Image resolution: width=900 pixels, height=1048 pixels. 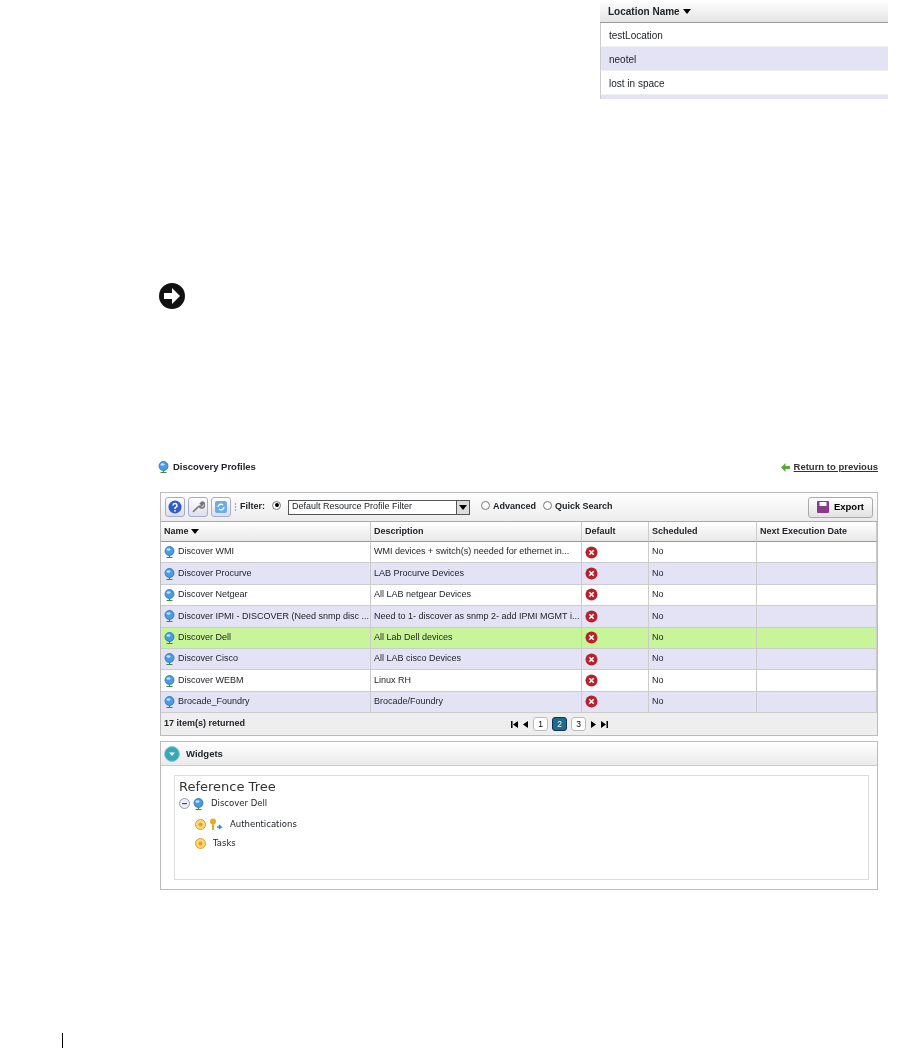 I want to click on panel-title: Discovery Profiles, so click(x=214, y=466).